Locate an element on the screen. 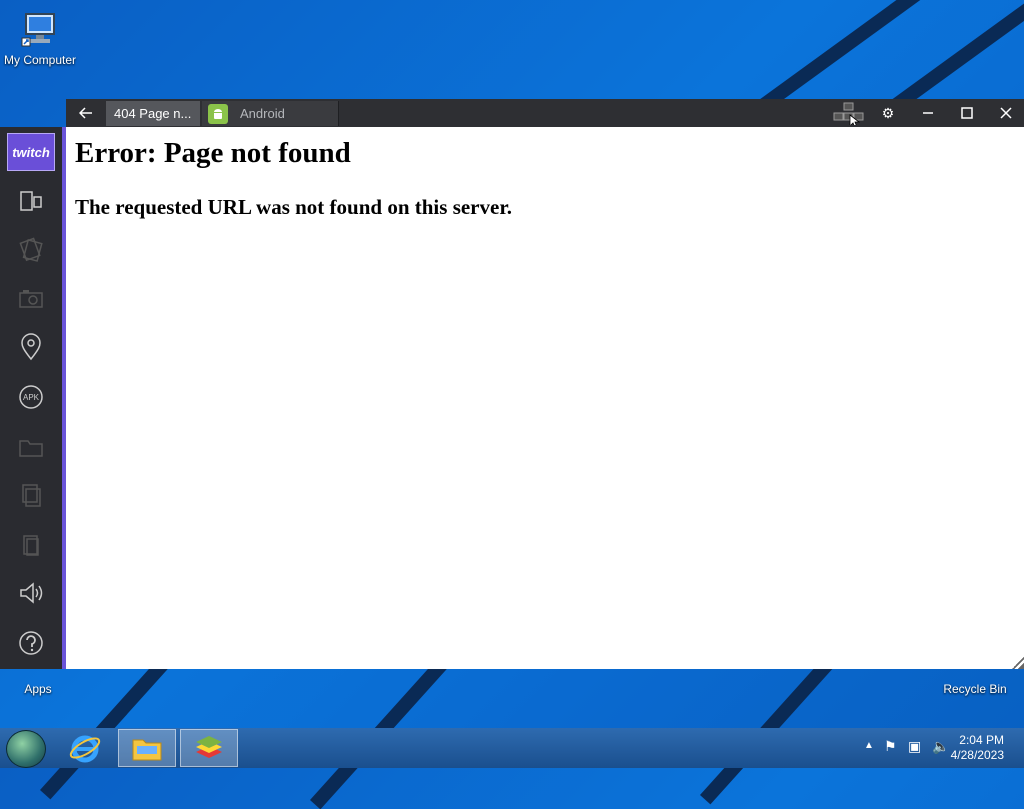 This screenshot has width=1024, height=809. multi-instance-button is located at coordinates (31, 201).